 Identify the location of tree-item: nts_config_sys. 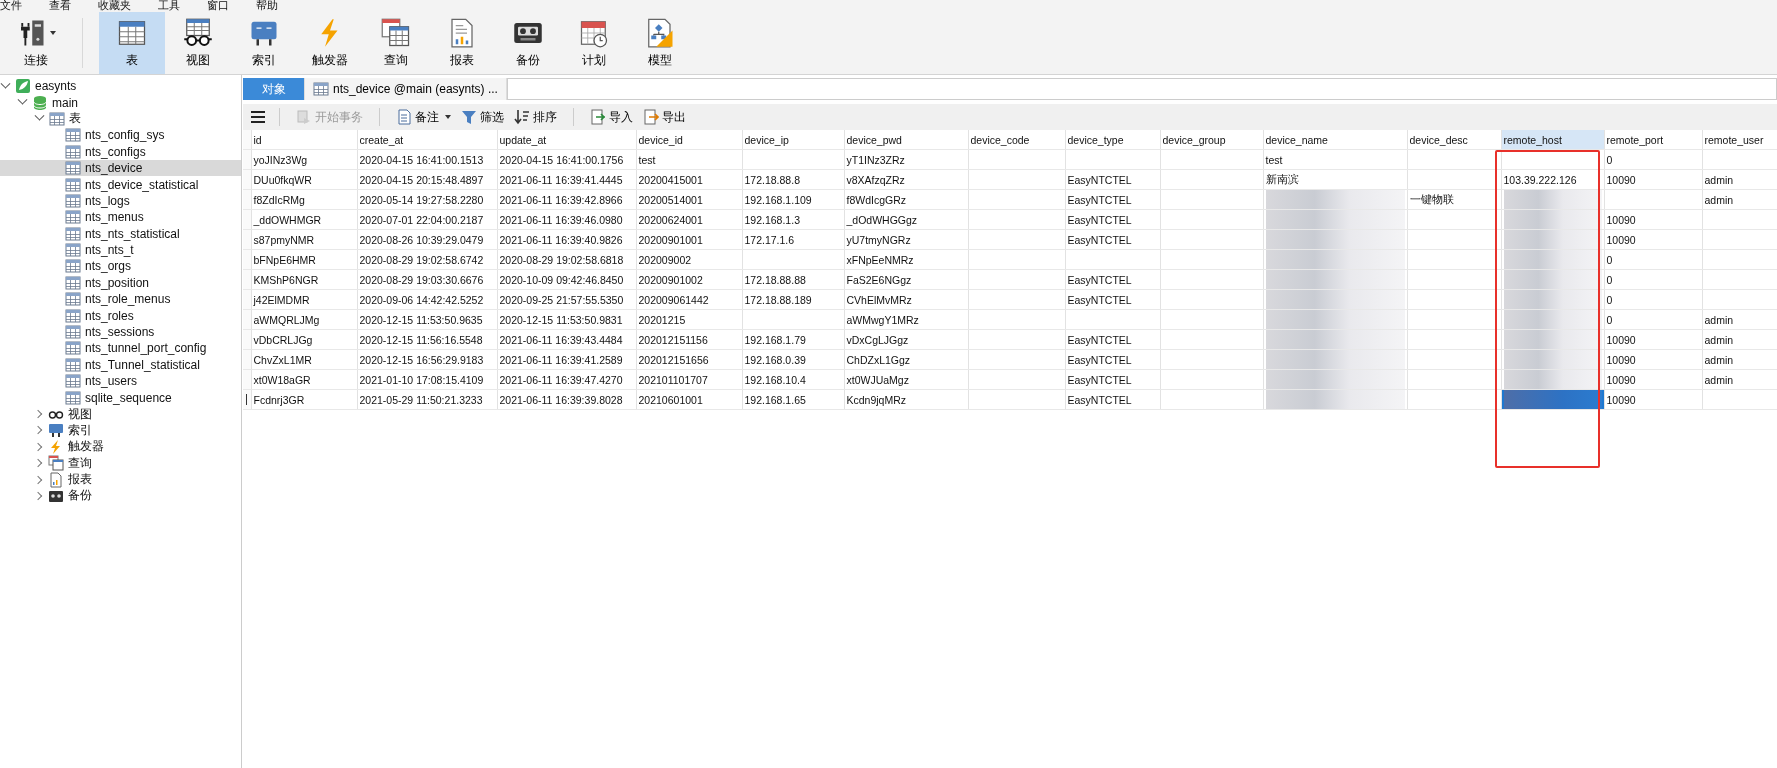
(120, 135).